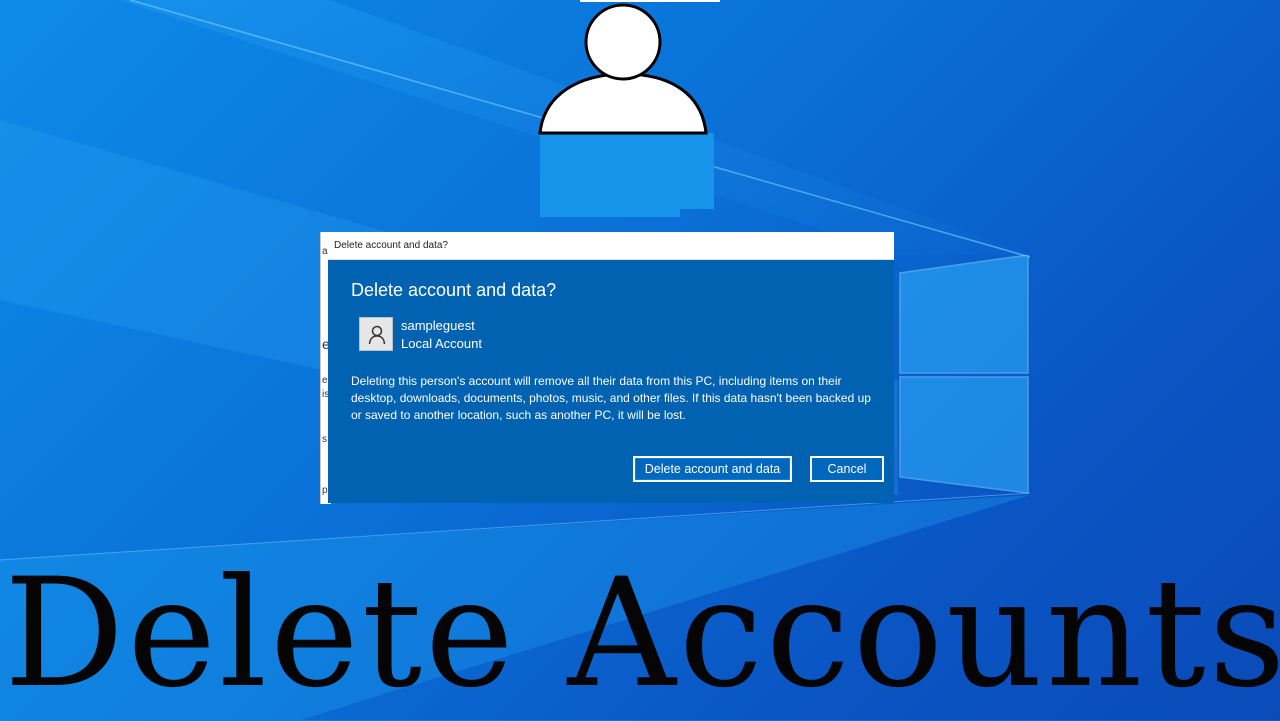  What do you see at coordinates (611, 246) in the screenshot?
I see `dialog-titlebar: Delete account and data?` at bounding box center [611, 246].